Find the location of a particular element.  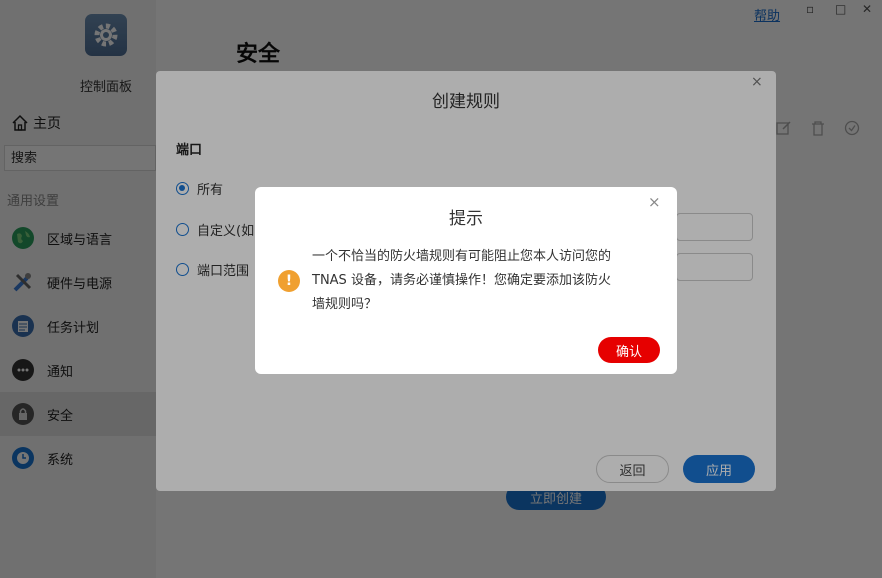

warning-icon: ! is located at coordinates (289, 281).